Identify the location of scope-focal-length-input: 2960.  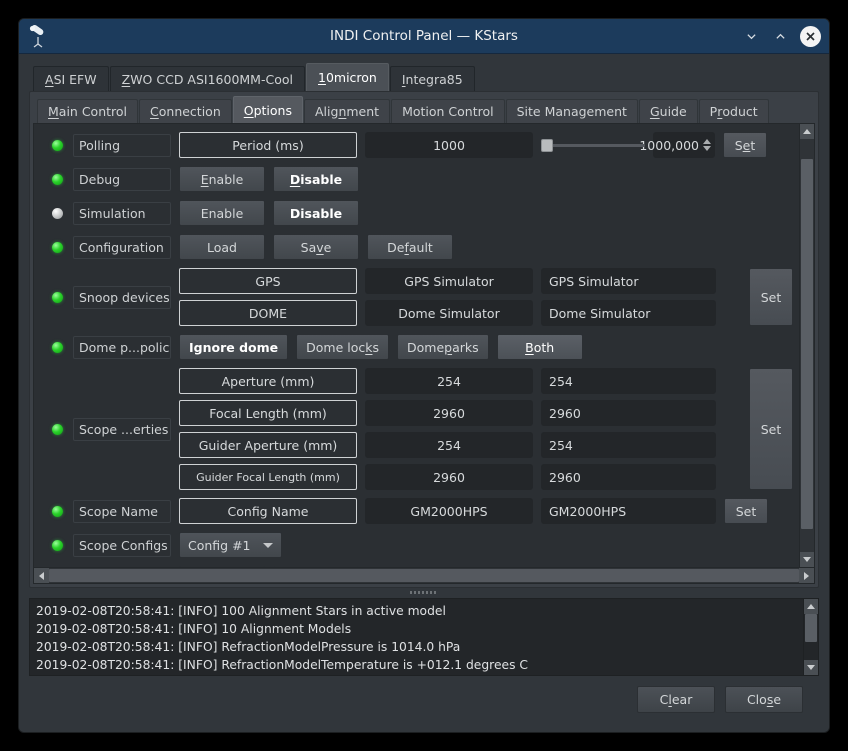
(628, 413).